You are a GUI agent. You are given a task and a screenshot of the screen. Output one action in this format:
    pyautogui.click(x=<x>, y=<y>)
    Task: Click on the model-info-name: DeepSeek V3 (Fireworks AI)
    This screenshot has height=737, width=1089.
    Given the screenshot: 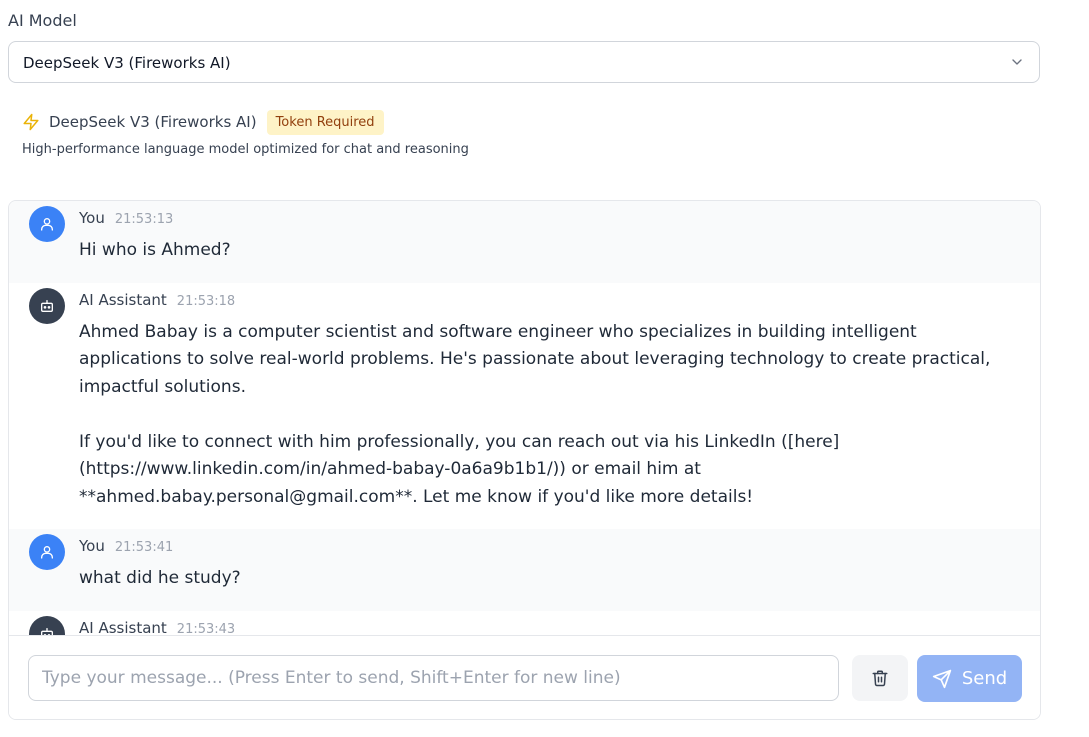 What is the action you would take?
    pyautogui.click(x=153, y=122)
    